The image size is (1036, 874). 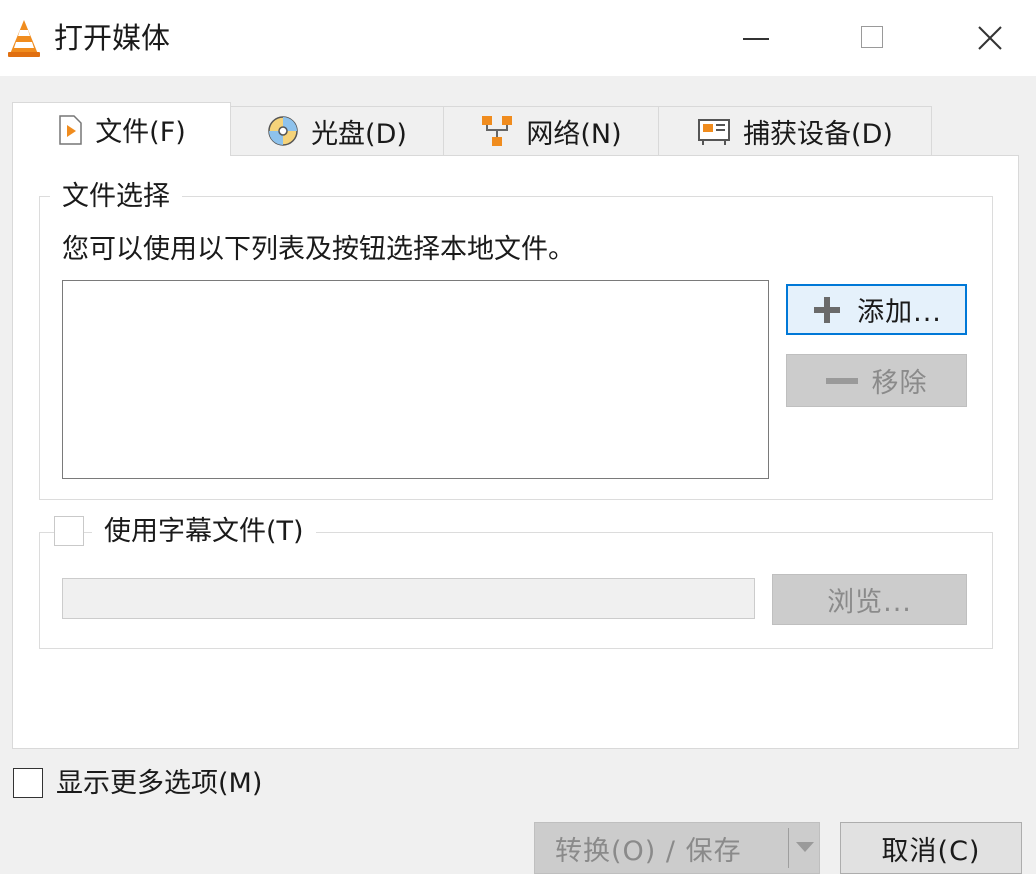 What do you see at coordinates (497, 131) in the screenshot?
I see `network-icon` at bounding box center [497, 131].